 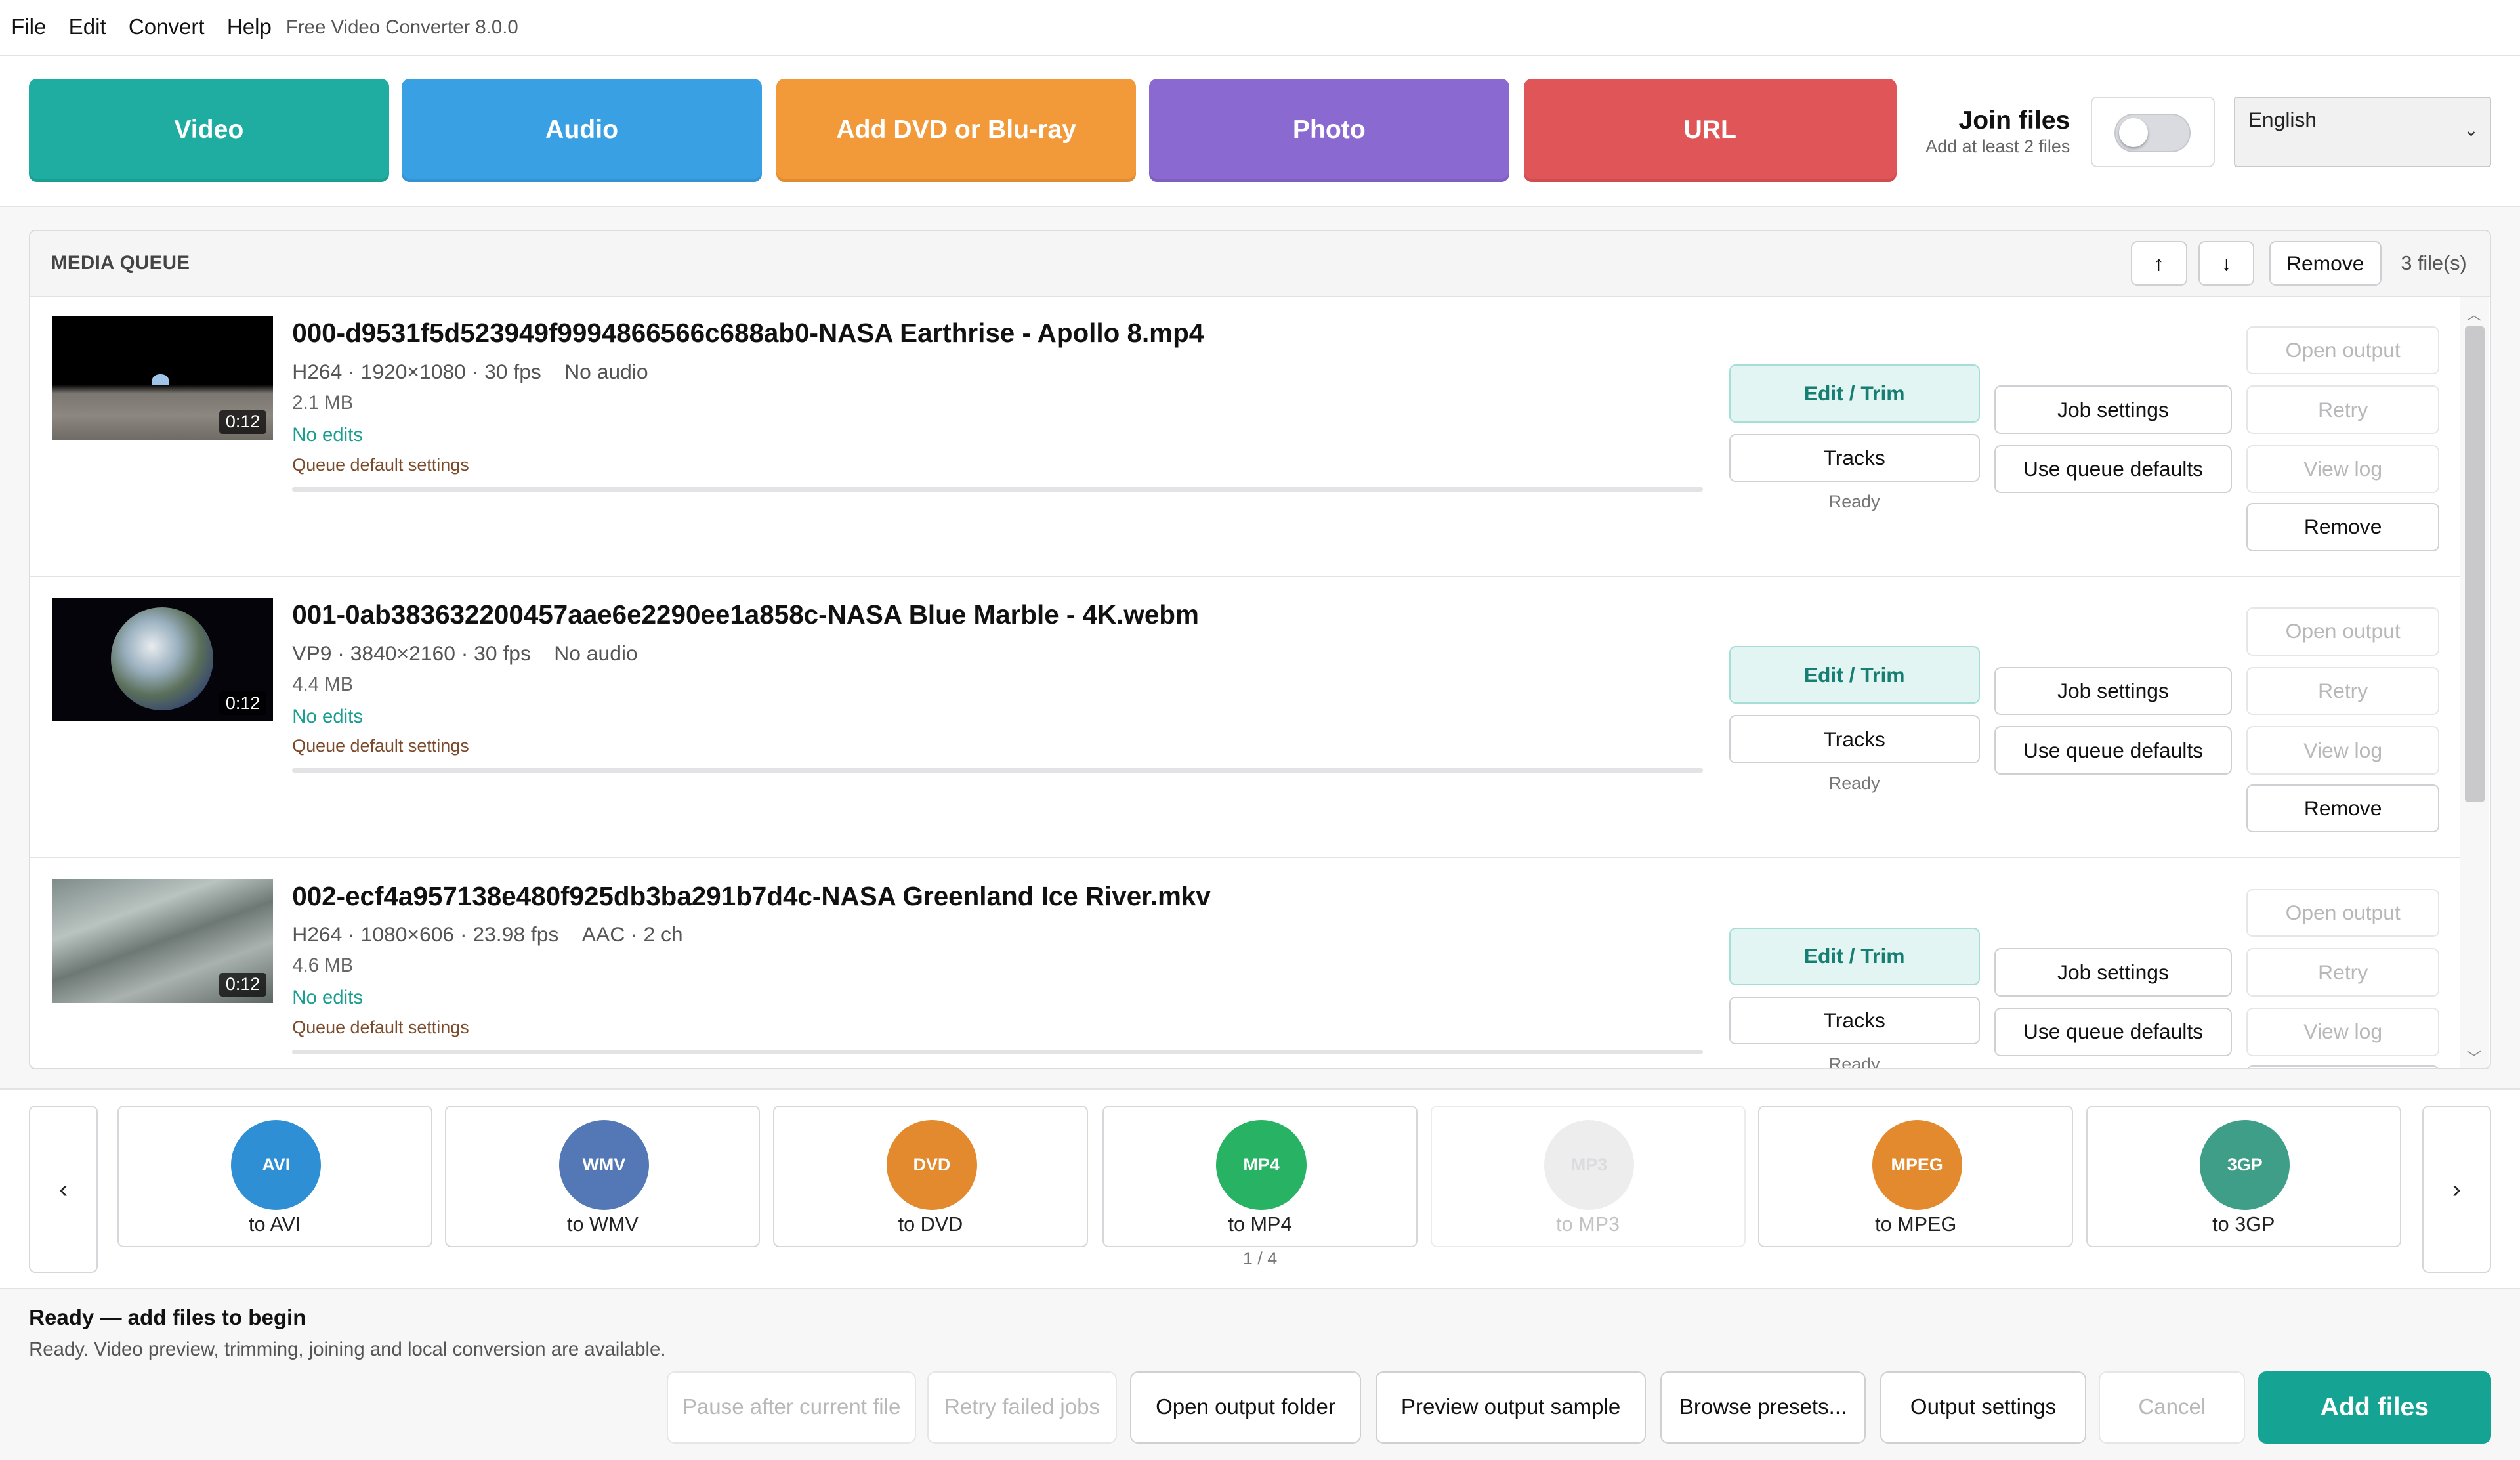 I want to click on format-label: to MP4, so click(x=1260, y=1224).